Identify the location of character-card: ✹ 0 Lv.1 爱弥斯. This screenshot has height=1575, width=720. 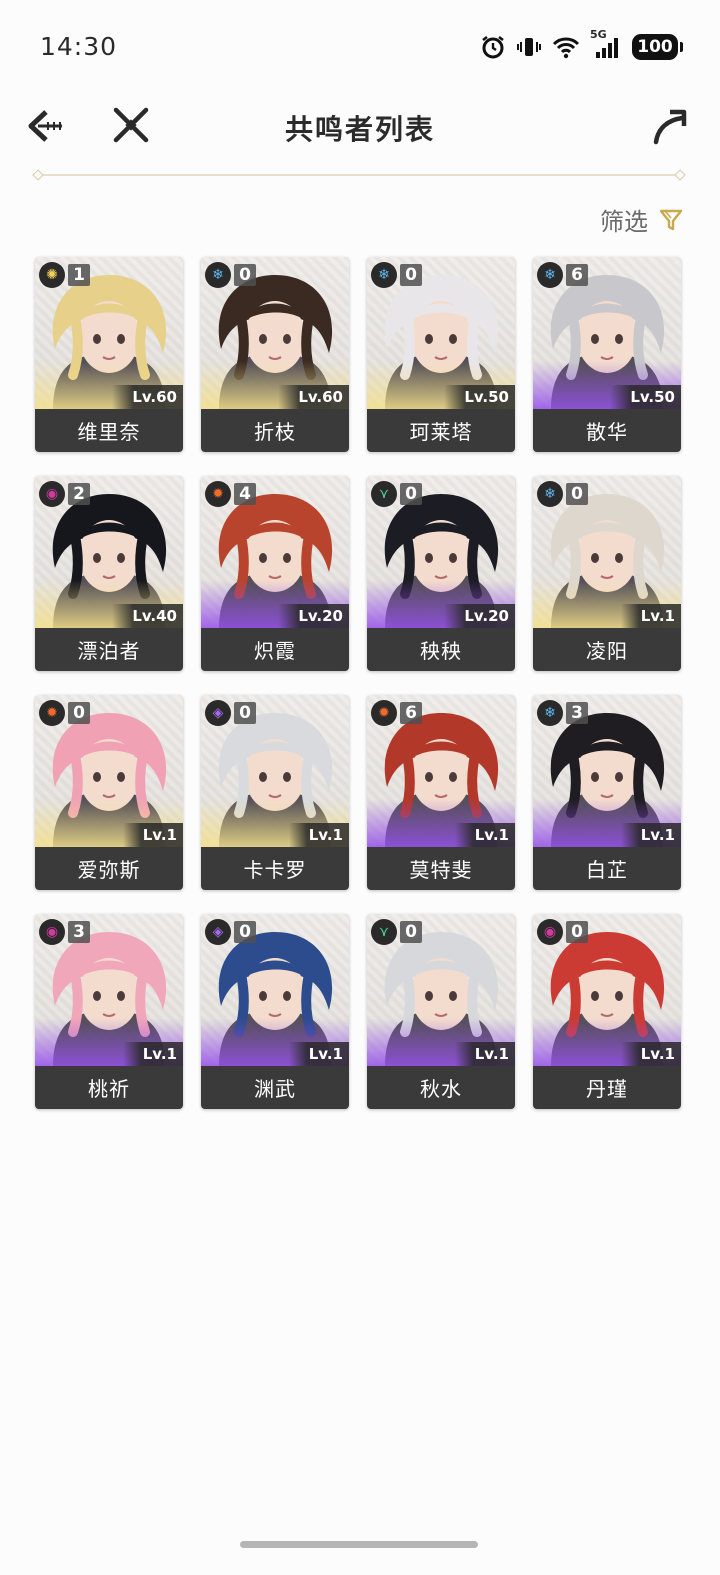
(109, 792).